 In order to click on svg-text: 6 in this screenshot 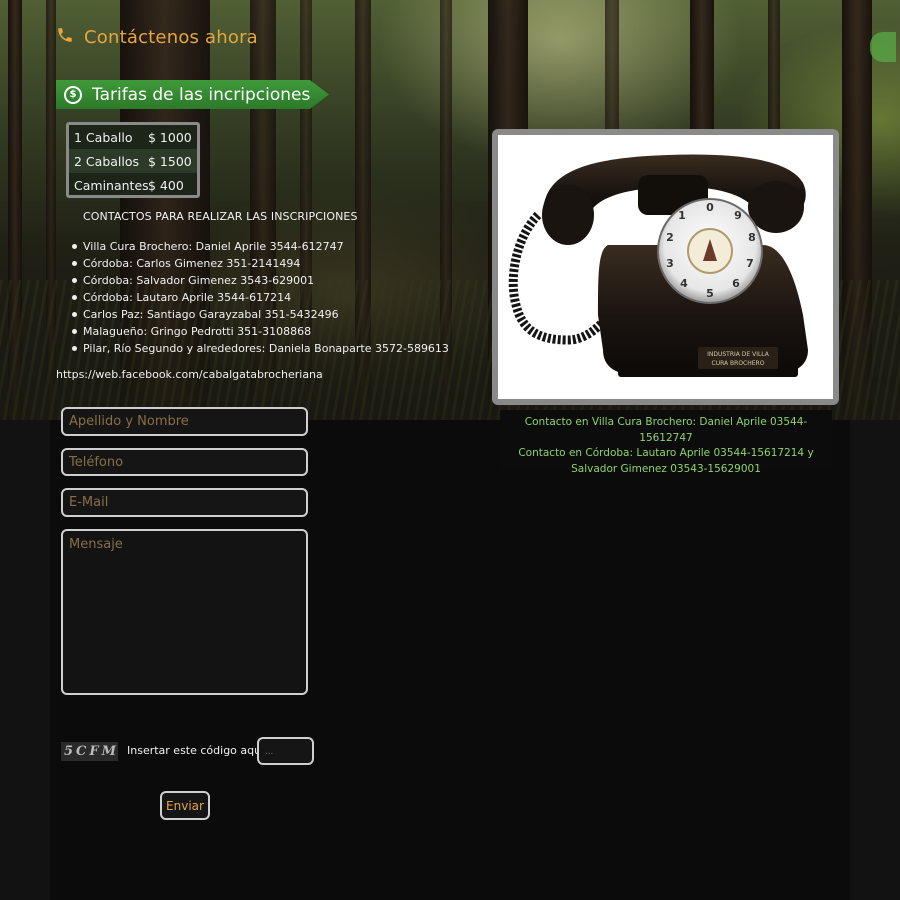, I will do `click(736, 283)`.